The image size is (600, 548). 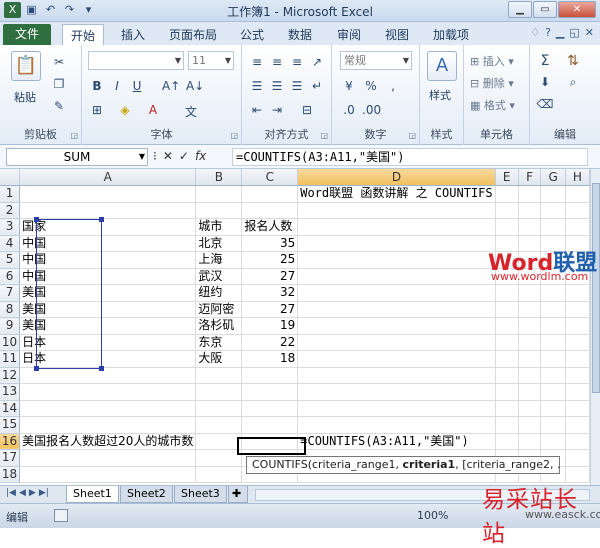 What do you see at coordinates (442, 66) in the screenshot?
I see `styles-icon: A` at bounding box center [442, 66].